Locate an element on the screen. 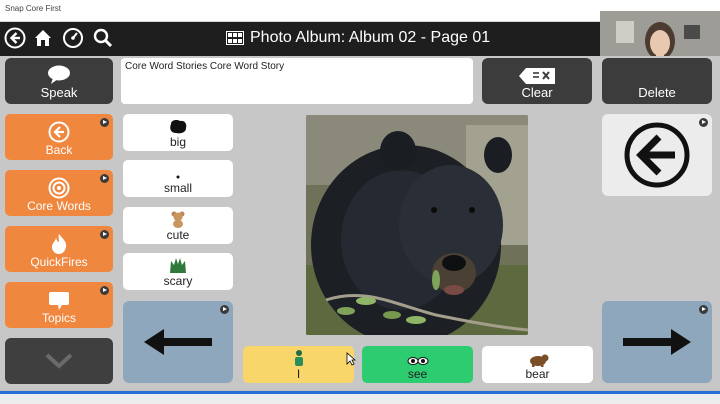 Image resolution: width=720 pixels, height=404 pixels. flame-icon is located at coordinates (59, 244).